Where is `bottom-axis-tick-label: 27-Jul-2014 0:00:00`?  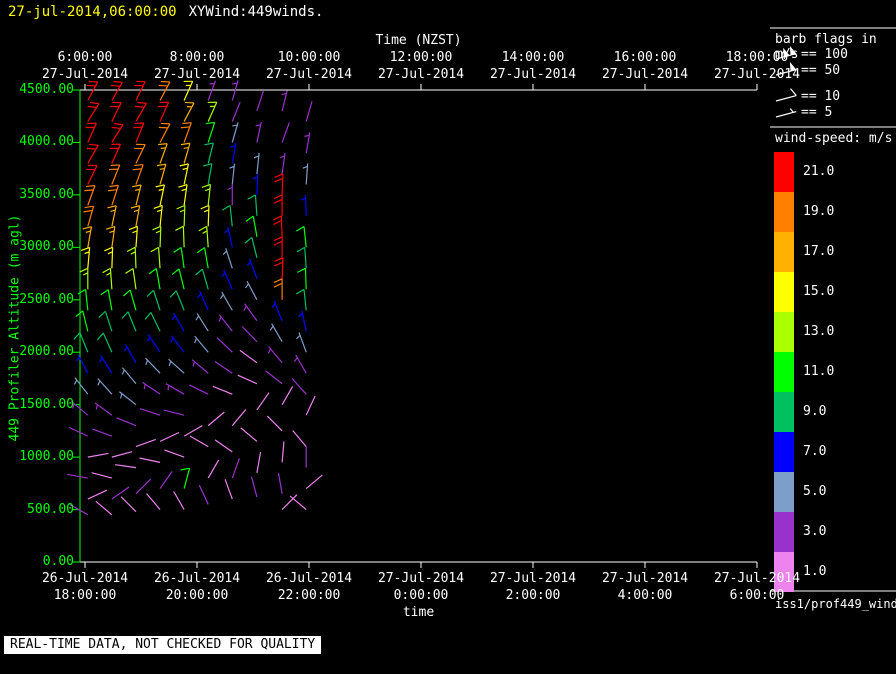
bottom-axis-tick-label: 27-Jul-2014 0:00:00 is located at coordinates (421, 587).